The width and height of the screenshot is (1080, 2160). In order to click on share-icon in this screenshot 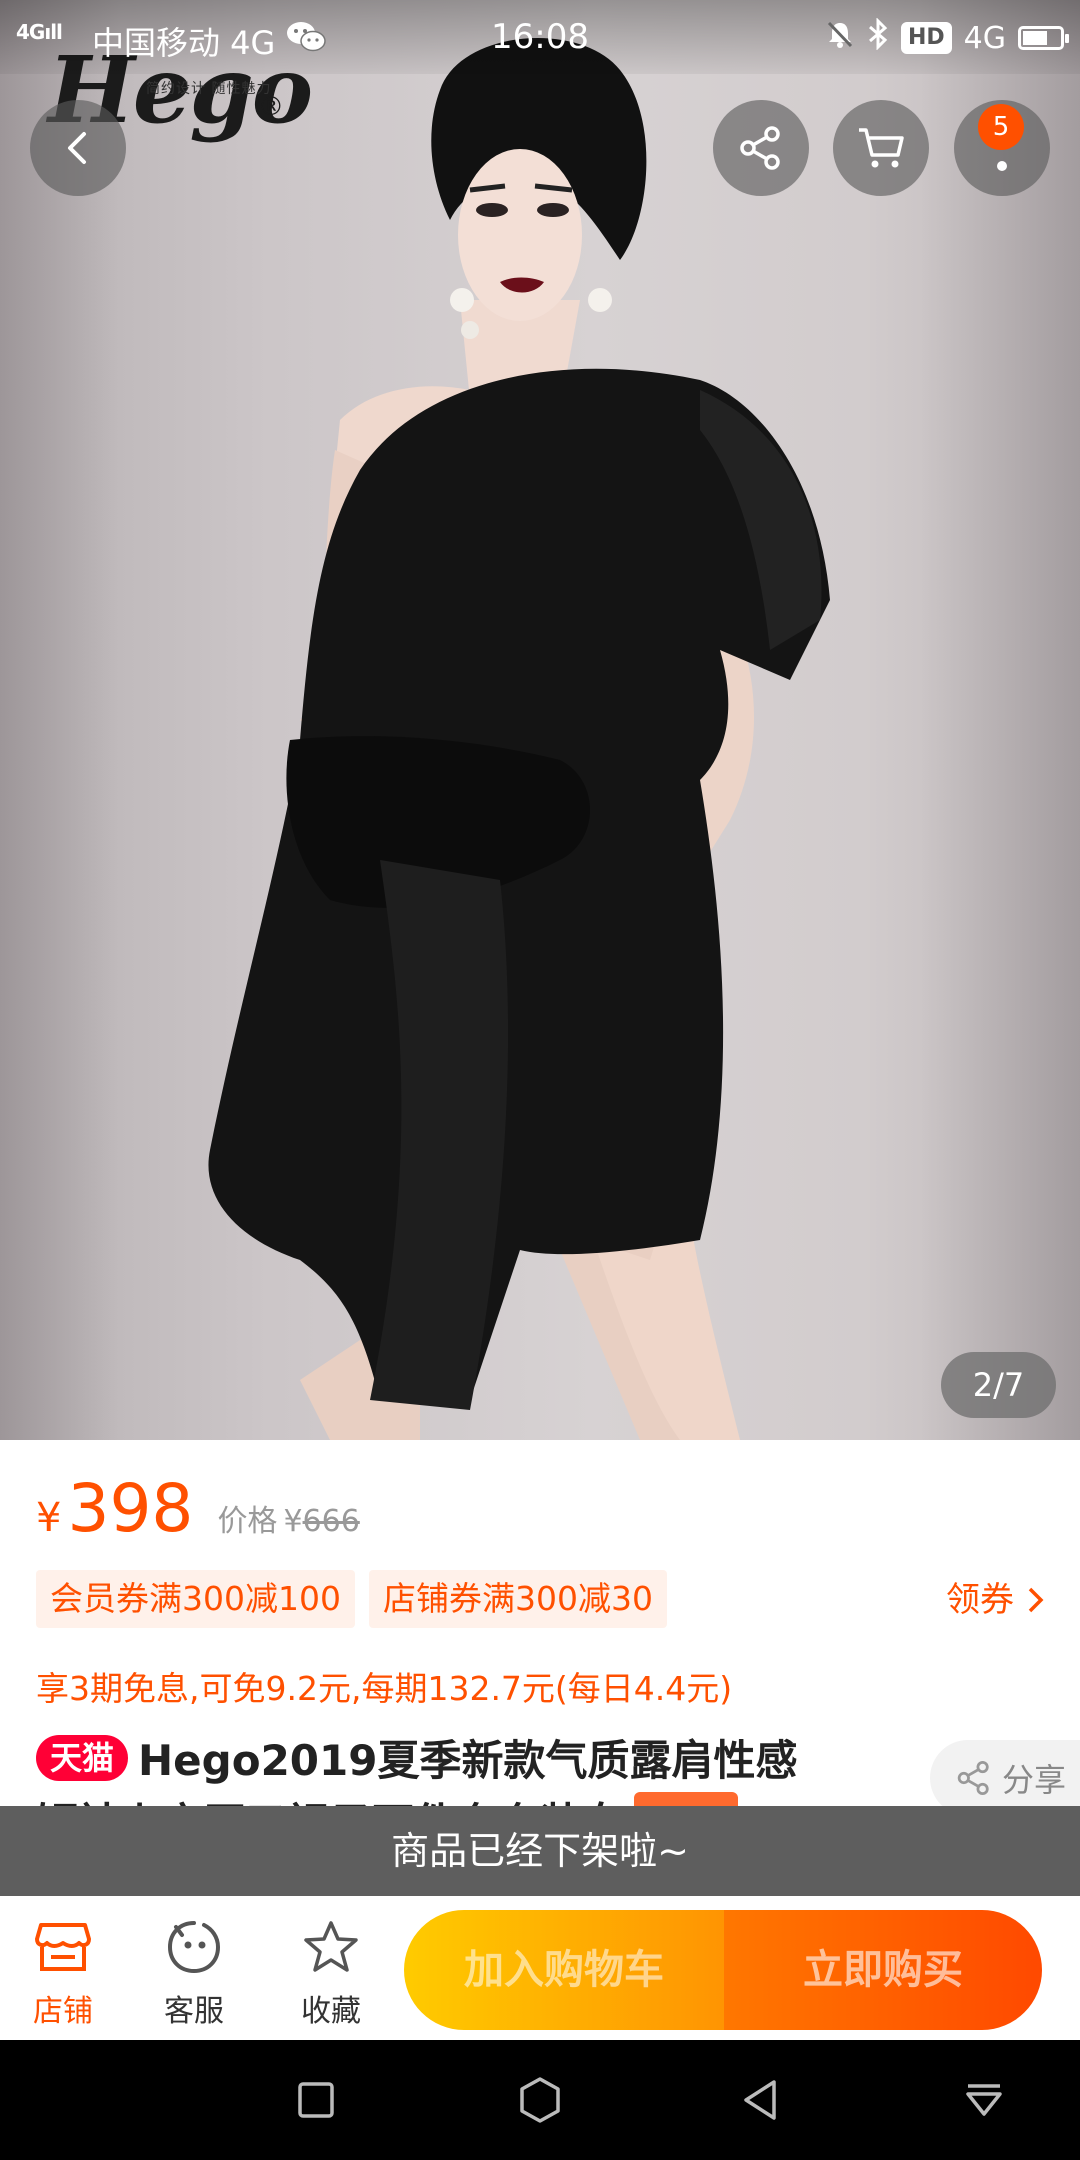, I will do `click(760, 148)`.